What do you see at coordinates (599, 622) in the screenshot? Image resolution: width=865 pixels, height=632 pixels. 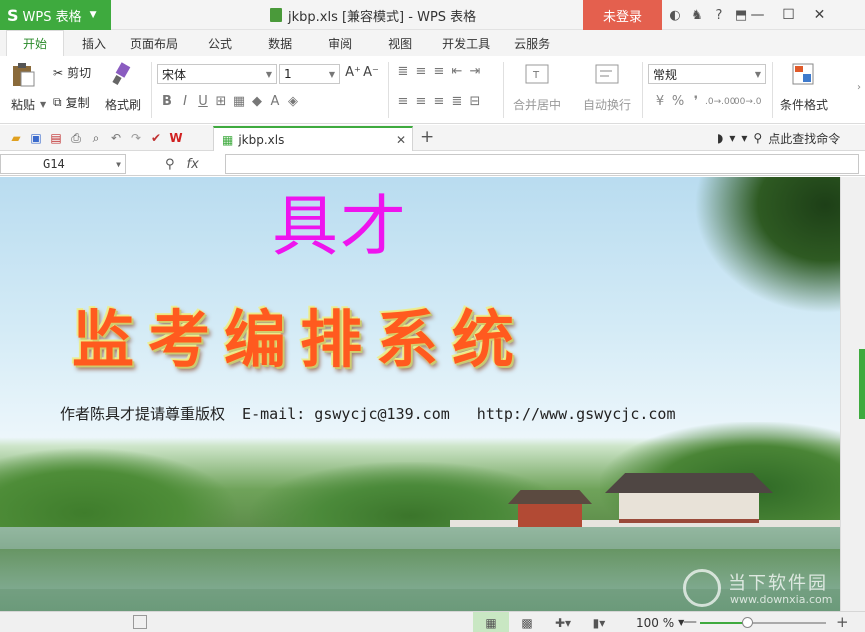 I see `eye-protect-icon: ▮▾` at bounding box center [599, 622].